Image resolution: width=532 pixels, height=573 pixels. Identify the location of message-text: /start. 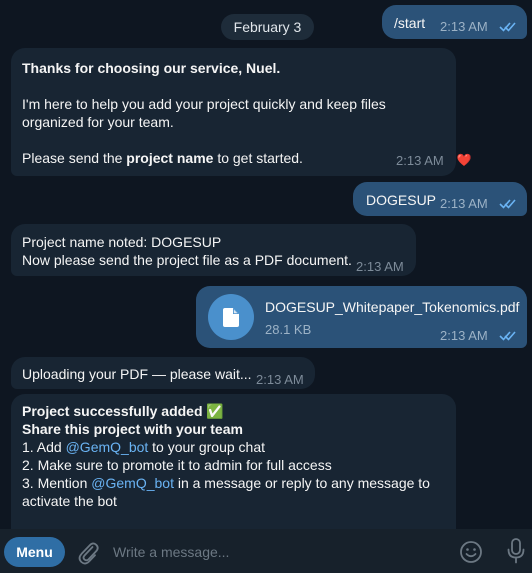
(410, 23).